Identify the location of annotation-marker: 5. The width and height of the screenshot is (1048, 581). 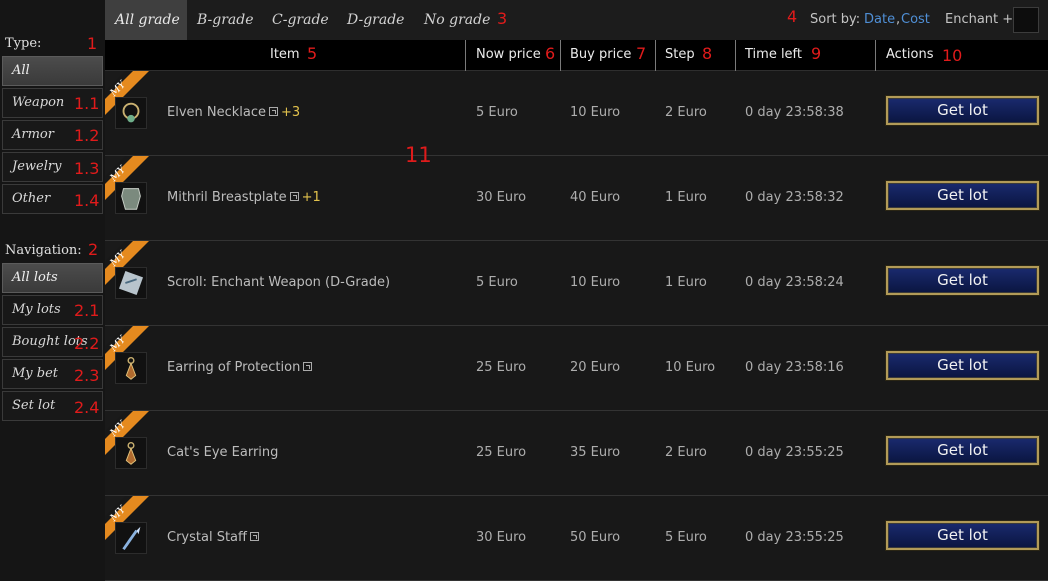
(312, 53).